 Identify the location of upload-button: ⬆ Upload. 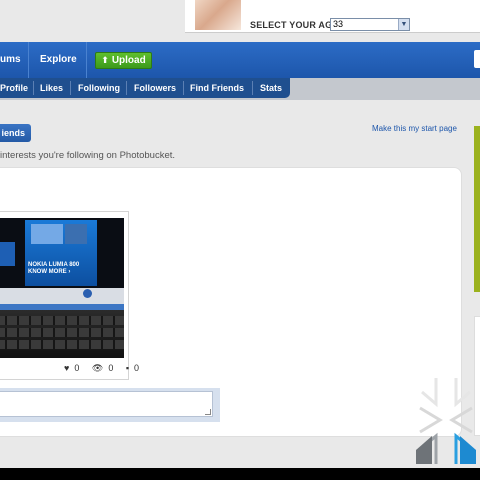
(123, 60).